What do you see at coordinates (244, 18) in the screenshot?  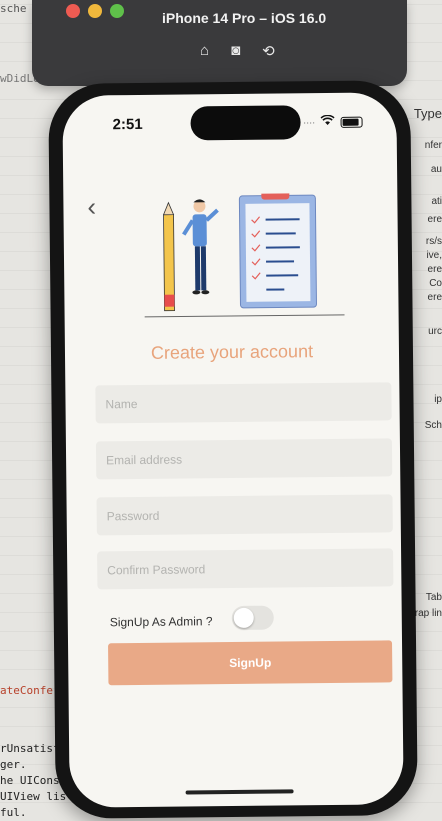 I see `simulator-title: iPhone 14 Pro – iOS 16.0` at bounding box center [244, 18].